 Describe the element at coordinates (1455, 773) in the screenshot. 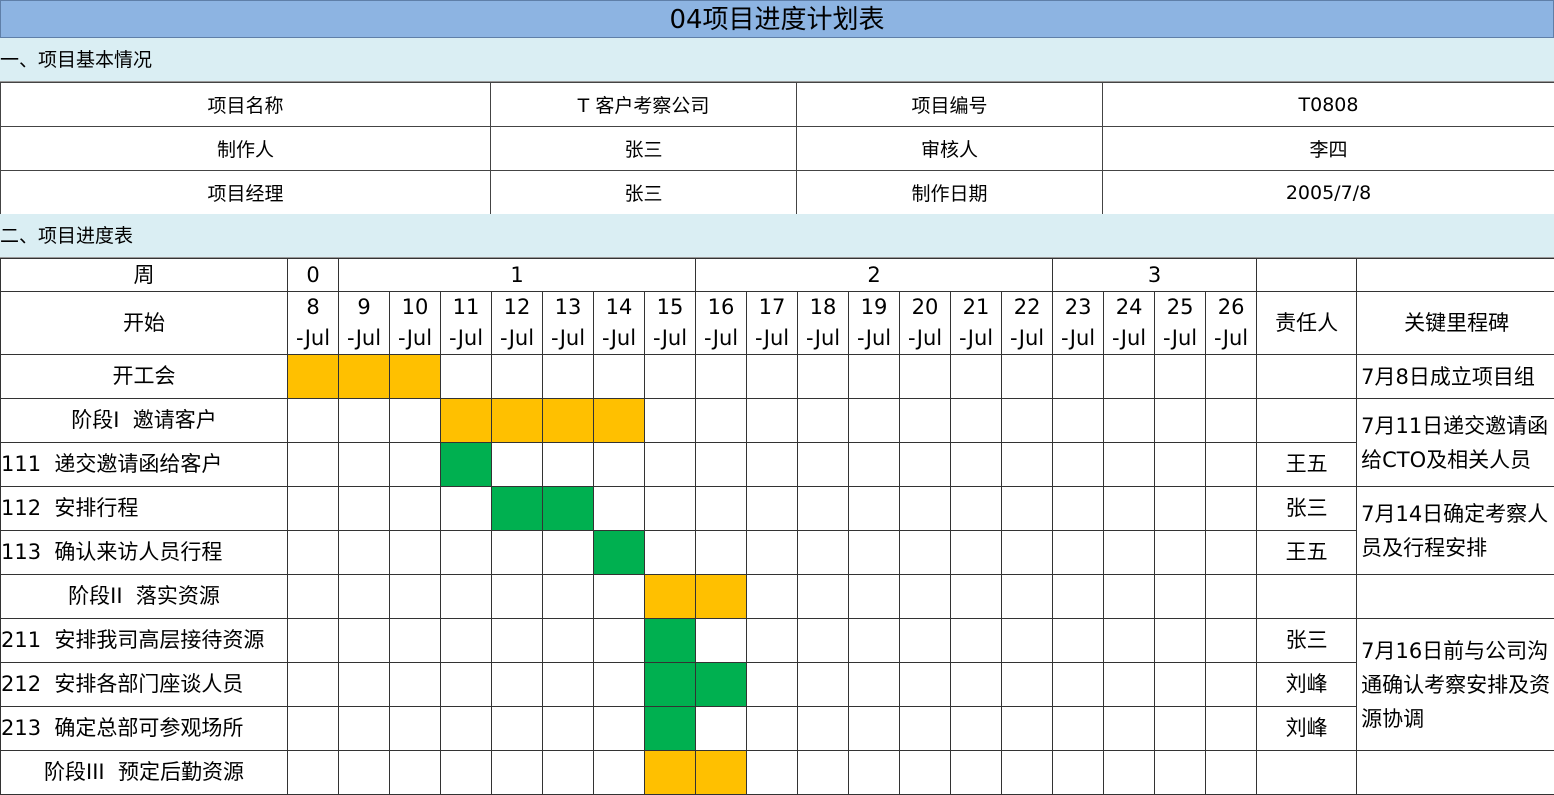

I see `milestone-cell` at that location.